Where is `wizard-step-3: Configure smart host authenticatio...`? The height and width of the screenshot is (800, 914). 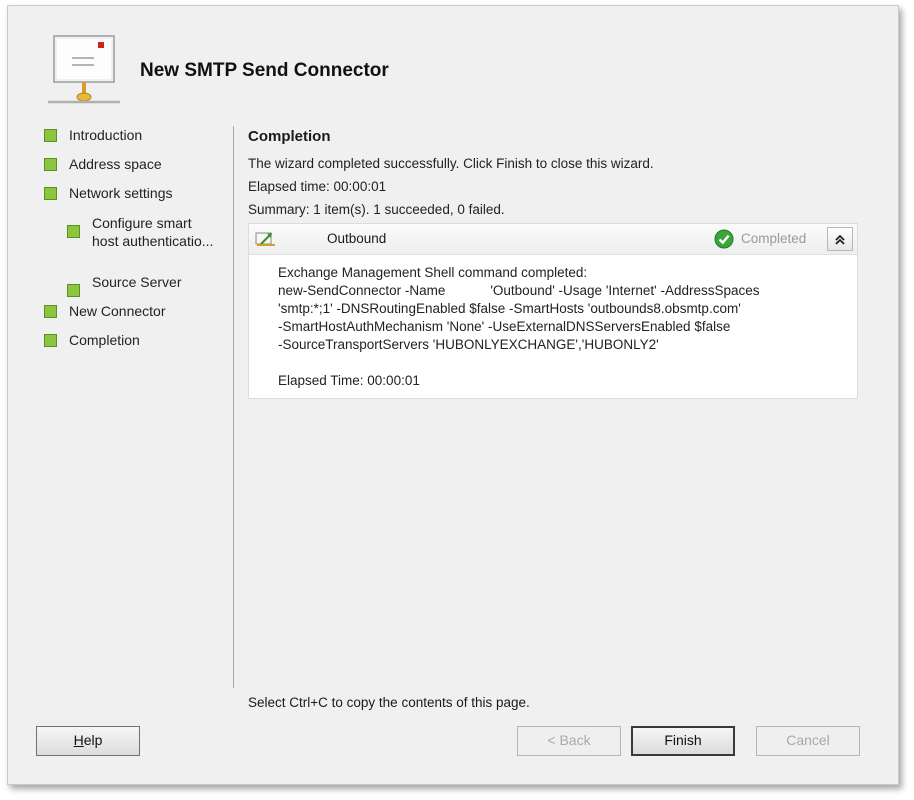 wizard-step-3: Configure smart host authenticatio... is located at coordinates (149, 232).